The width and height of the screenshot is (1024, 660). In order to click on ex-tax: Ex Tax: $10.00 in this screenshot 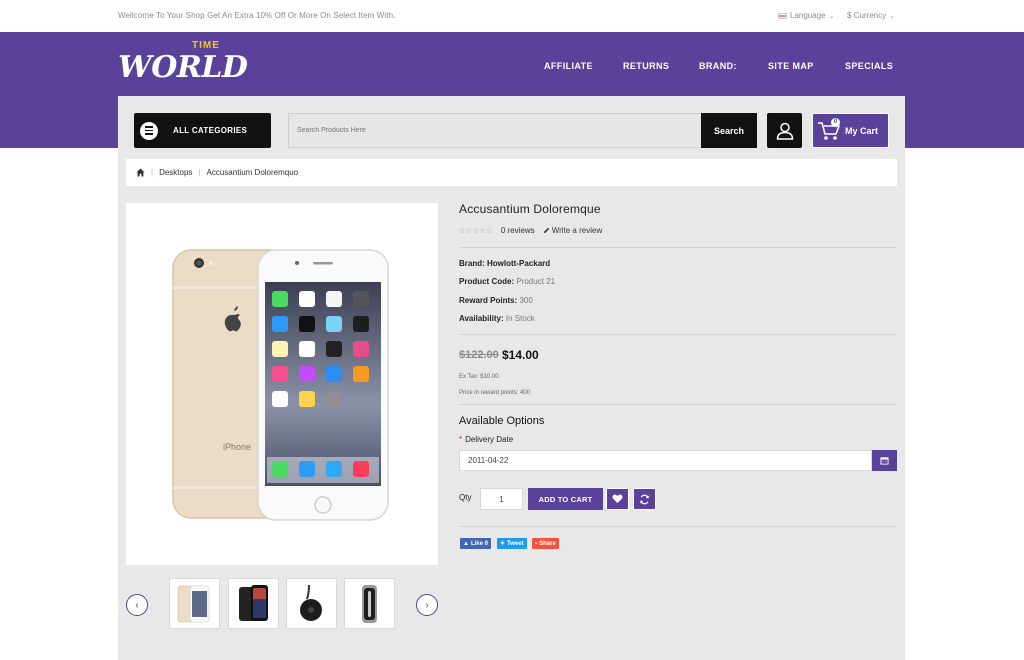, I will do `click(479, 377)`.